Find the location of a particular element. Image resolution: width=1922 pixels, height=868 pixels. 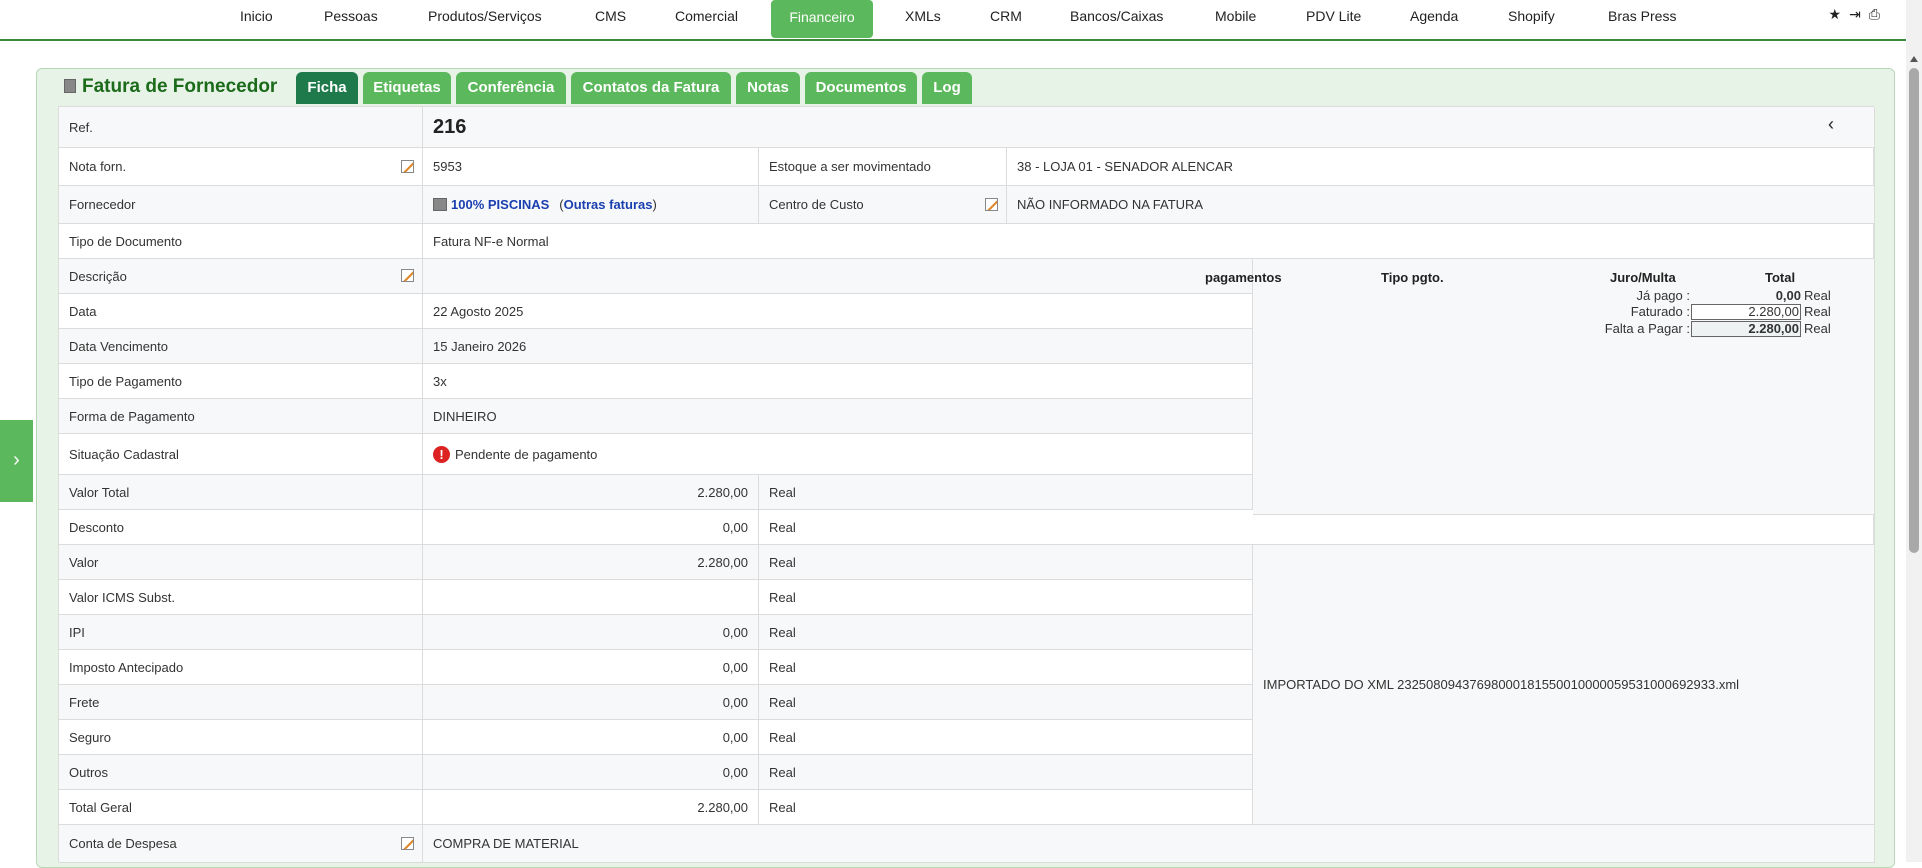

ref-row: 216 ‹ is located at coordinates (1149, 127).